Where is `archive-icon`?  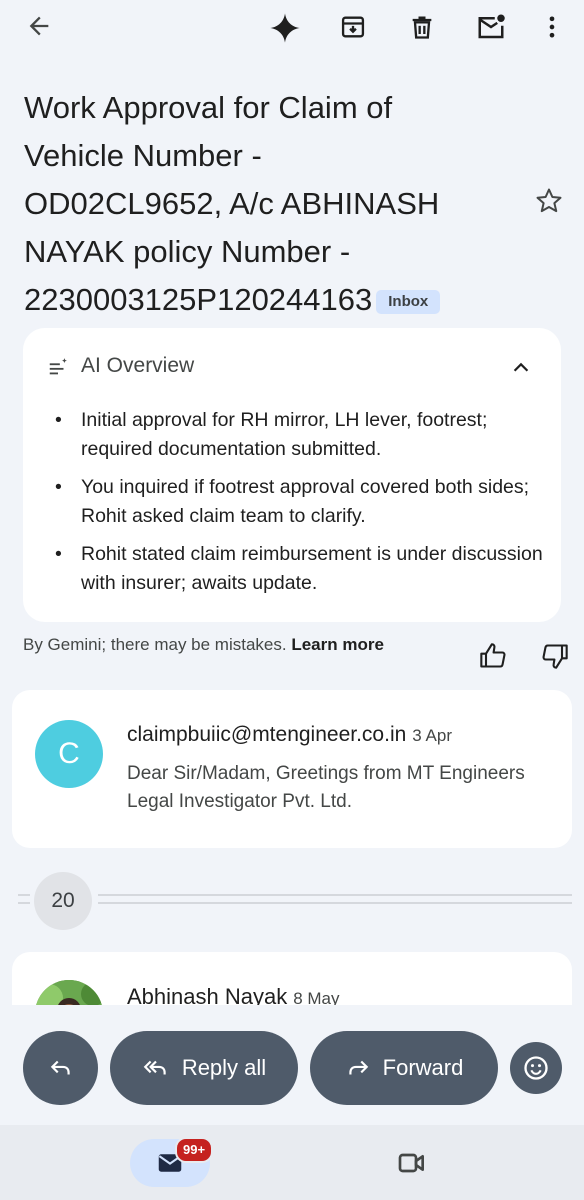
archive-icon is located at coordinates (353, 27).